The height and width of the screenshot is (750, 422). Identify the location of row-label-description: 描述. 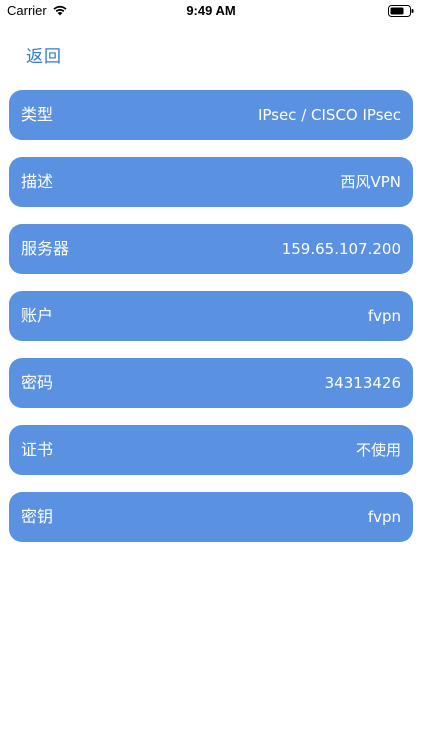
(37, 181).